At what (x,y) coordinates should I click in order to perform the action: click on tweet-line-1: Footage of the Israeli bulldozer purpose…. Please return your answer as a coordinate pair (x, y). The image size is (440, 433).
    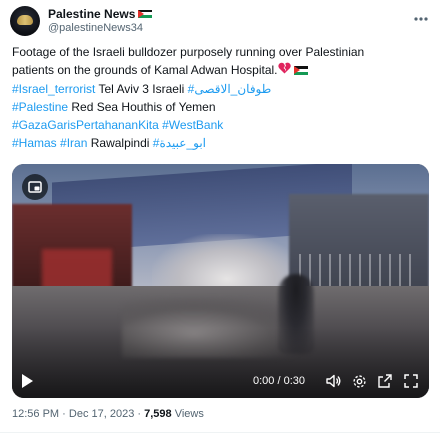
    Looking at the image, I should click on (222, 52).